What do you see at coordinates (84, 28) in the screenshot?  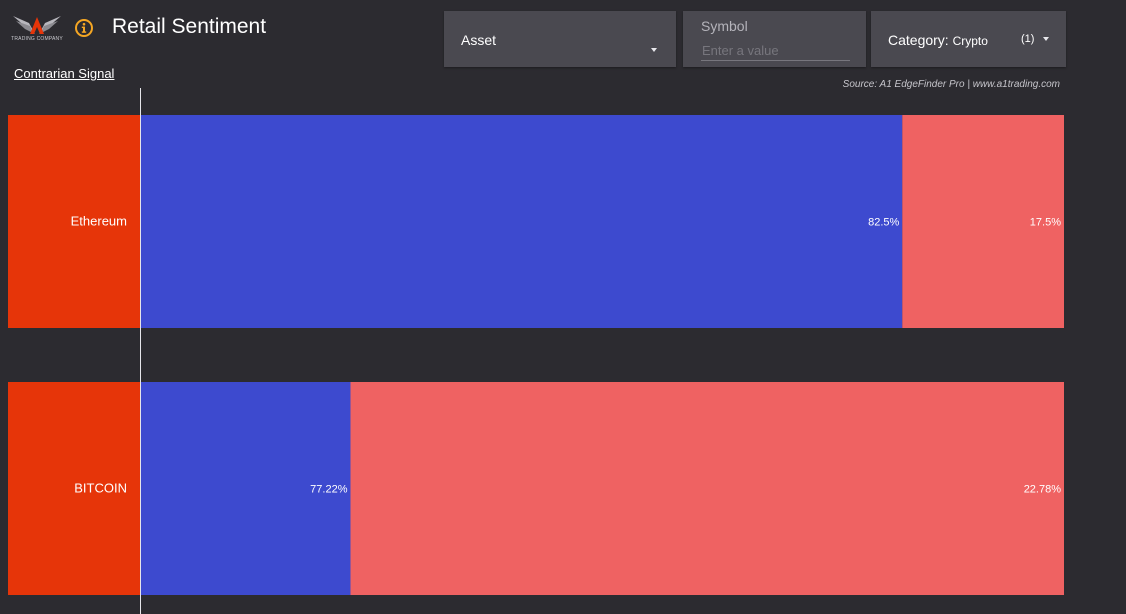 I see `info-icon` at bounding box center [84, 28].